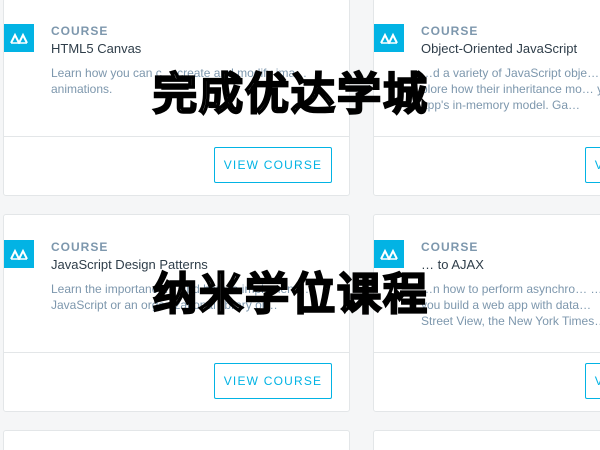 This screenshot has width=600, height=450. What do you see at coordinates (96, 48) in the screenshot?
I see `course-title: HTML5 Canvas` at bounding box center [96, 48].